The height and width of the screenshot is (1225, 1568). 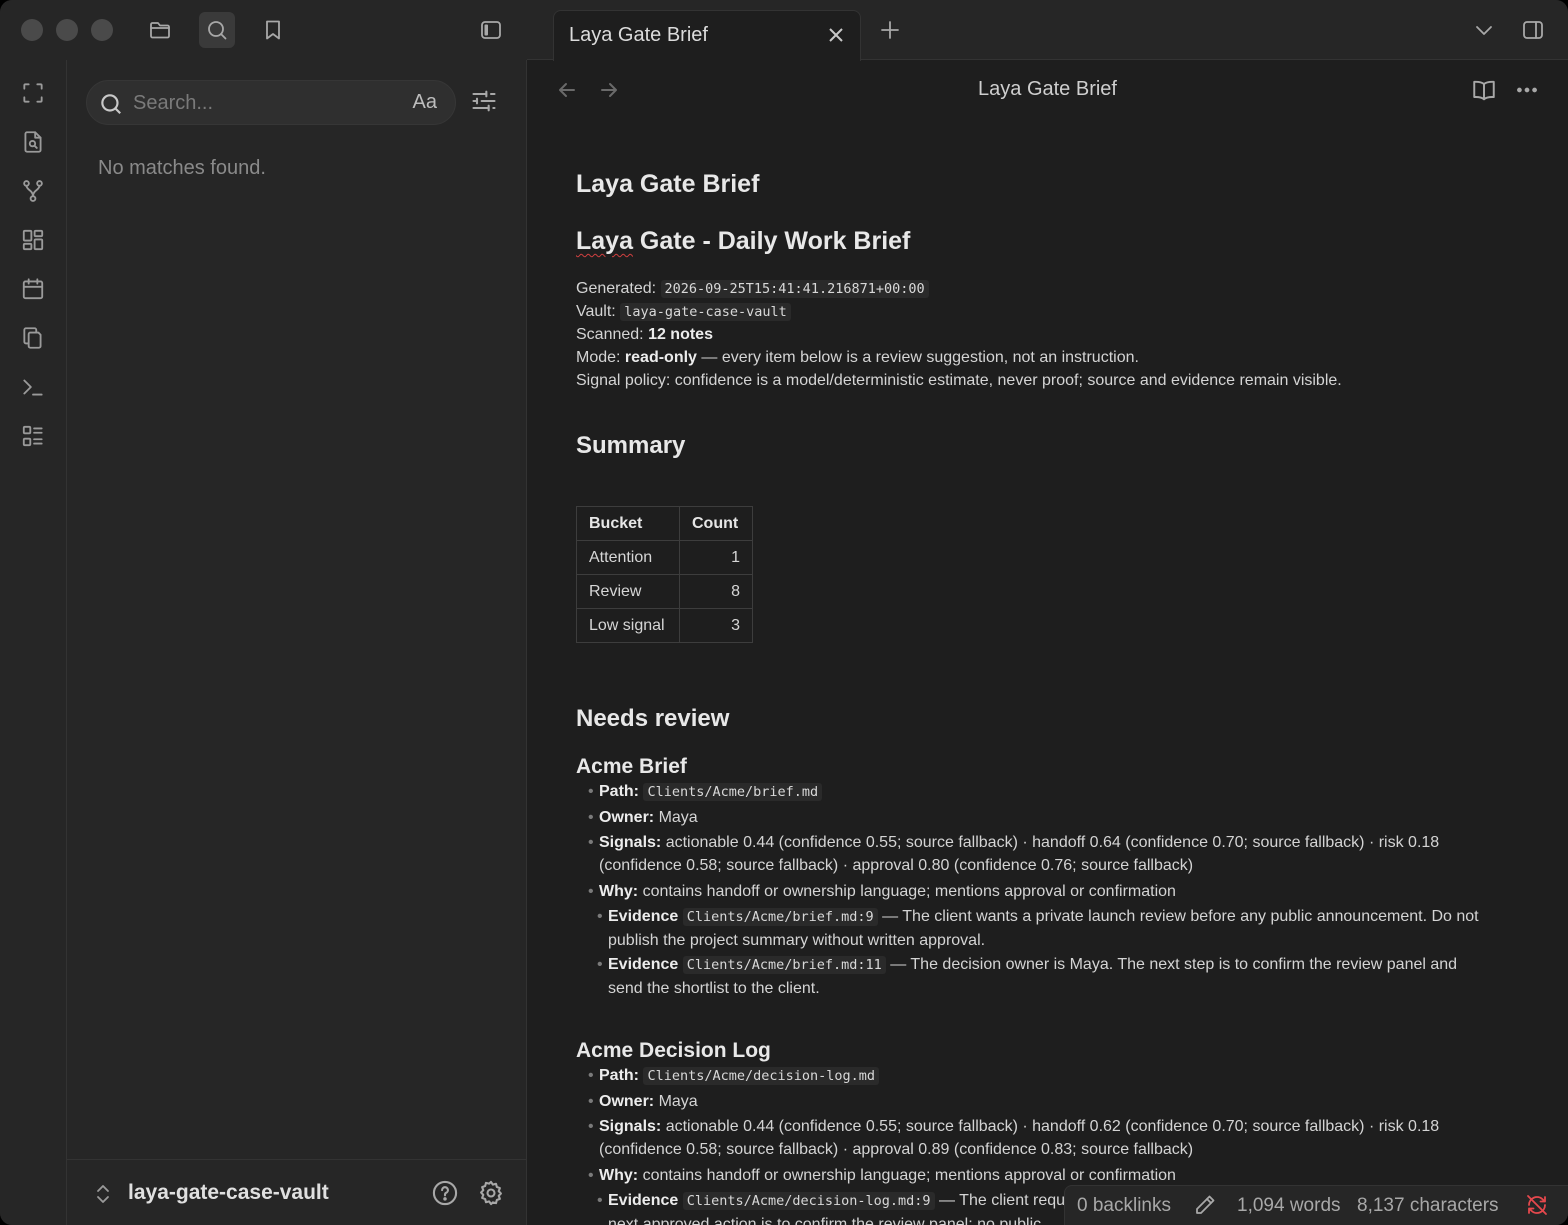 What do you see at coordinates (263, 103) in the screenshot?
I see `search-input` at bounding box center [263, 103].